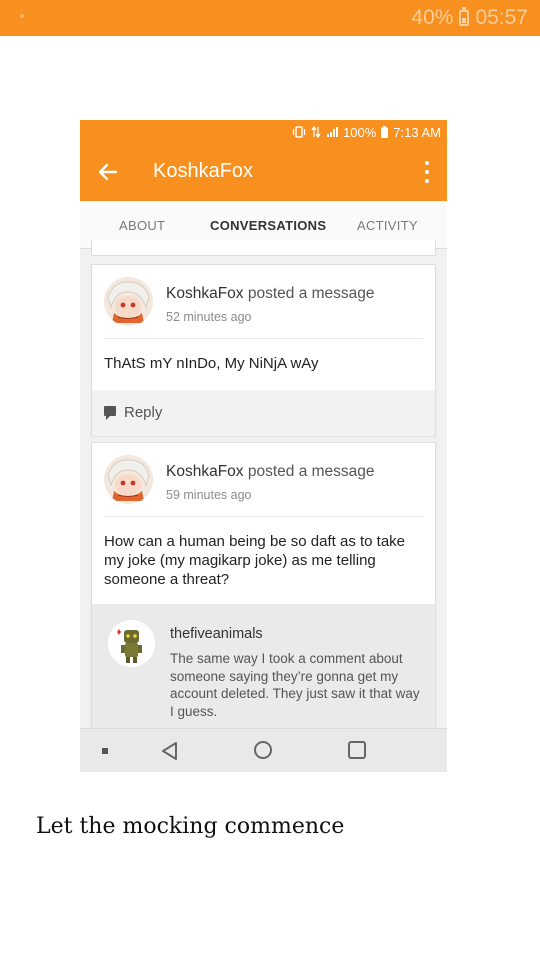 Image resolution: width=540 pixels, height=960 pixels. I want to click on reply-label: Reply, so click(143, 412).